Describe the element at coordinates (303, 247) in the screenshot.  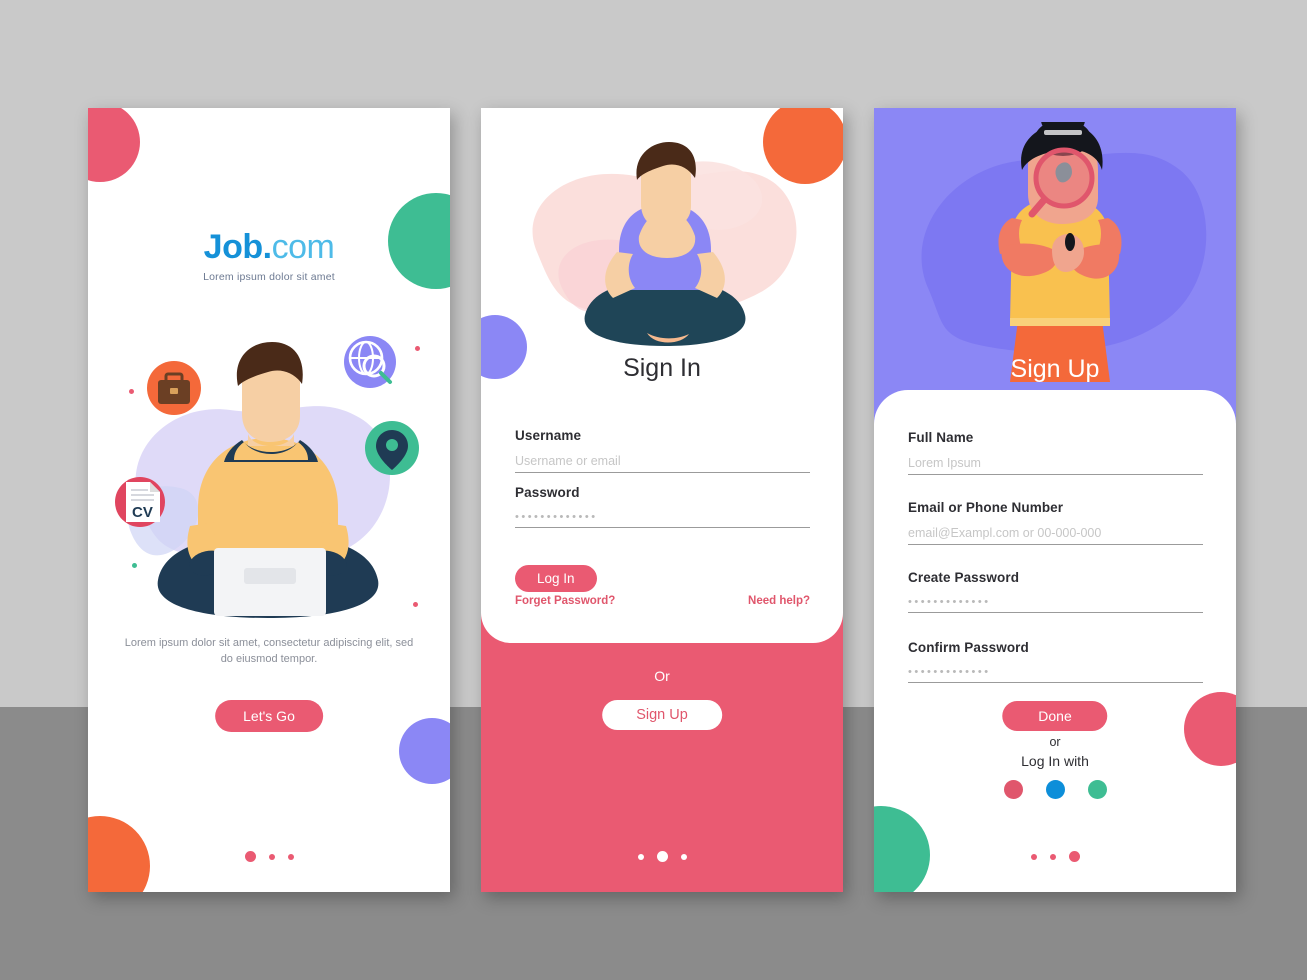
I see `logo-secondary: com` at that location.